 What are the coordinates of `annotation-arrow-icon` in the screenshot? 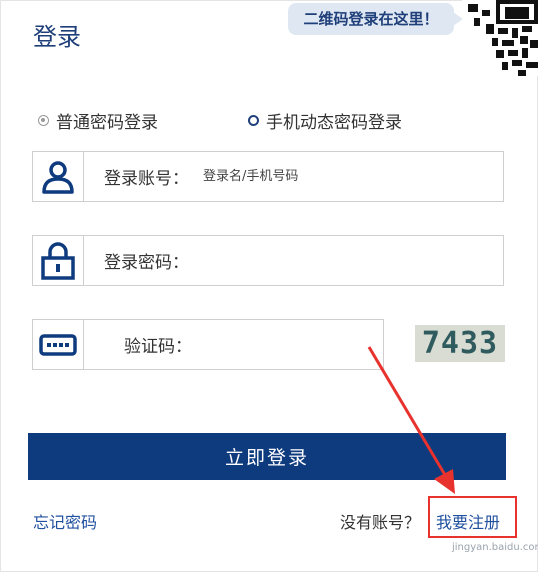 It's located at (411, 420).